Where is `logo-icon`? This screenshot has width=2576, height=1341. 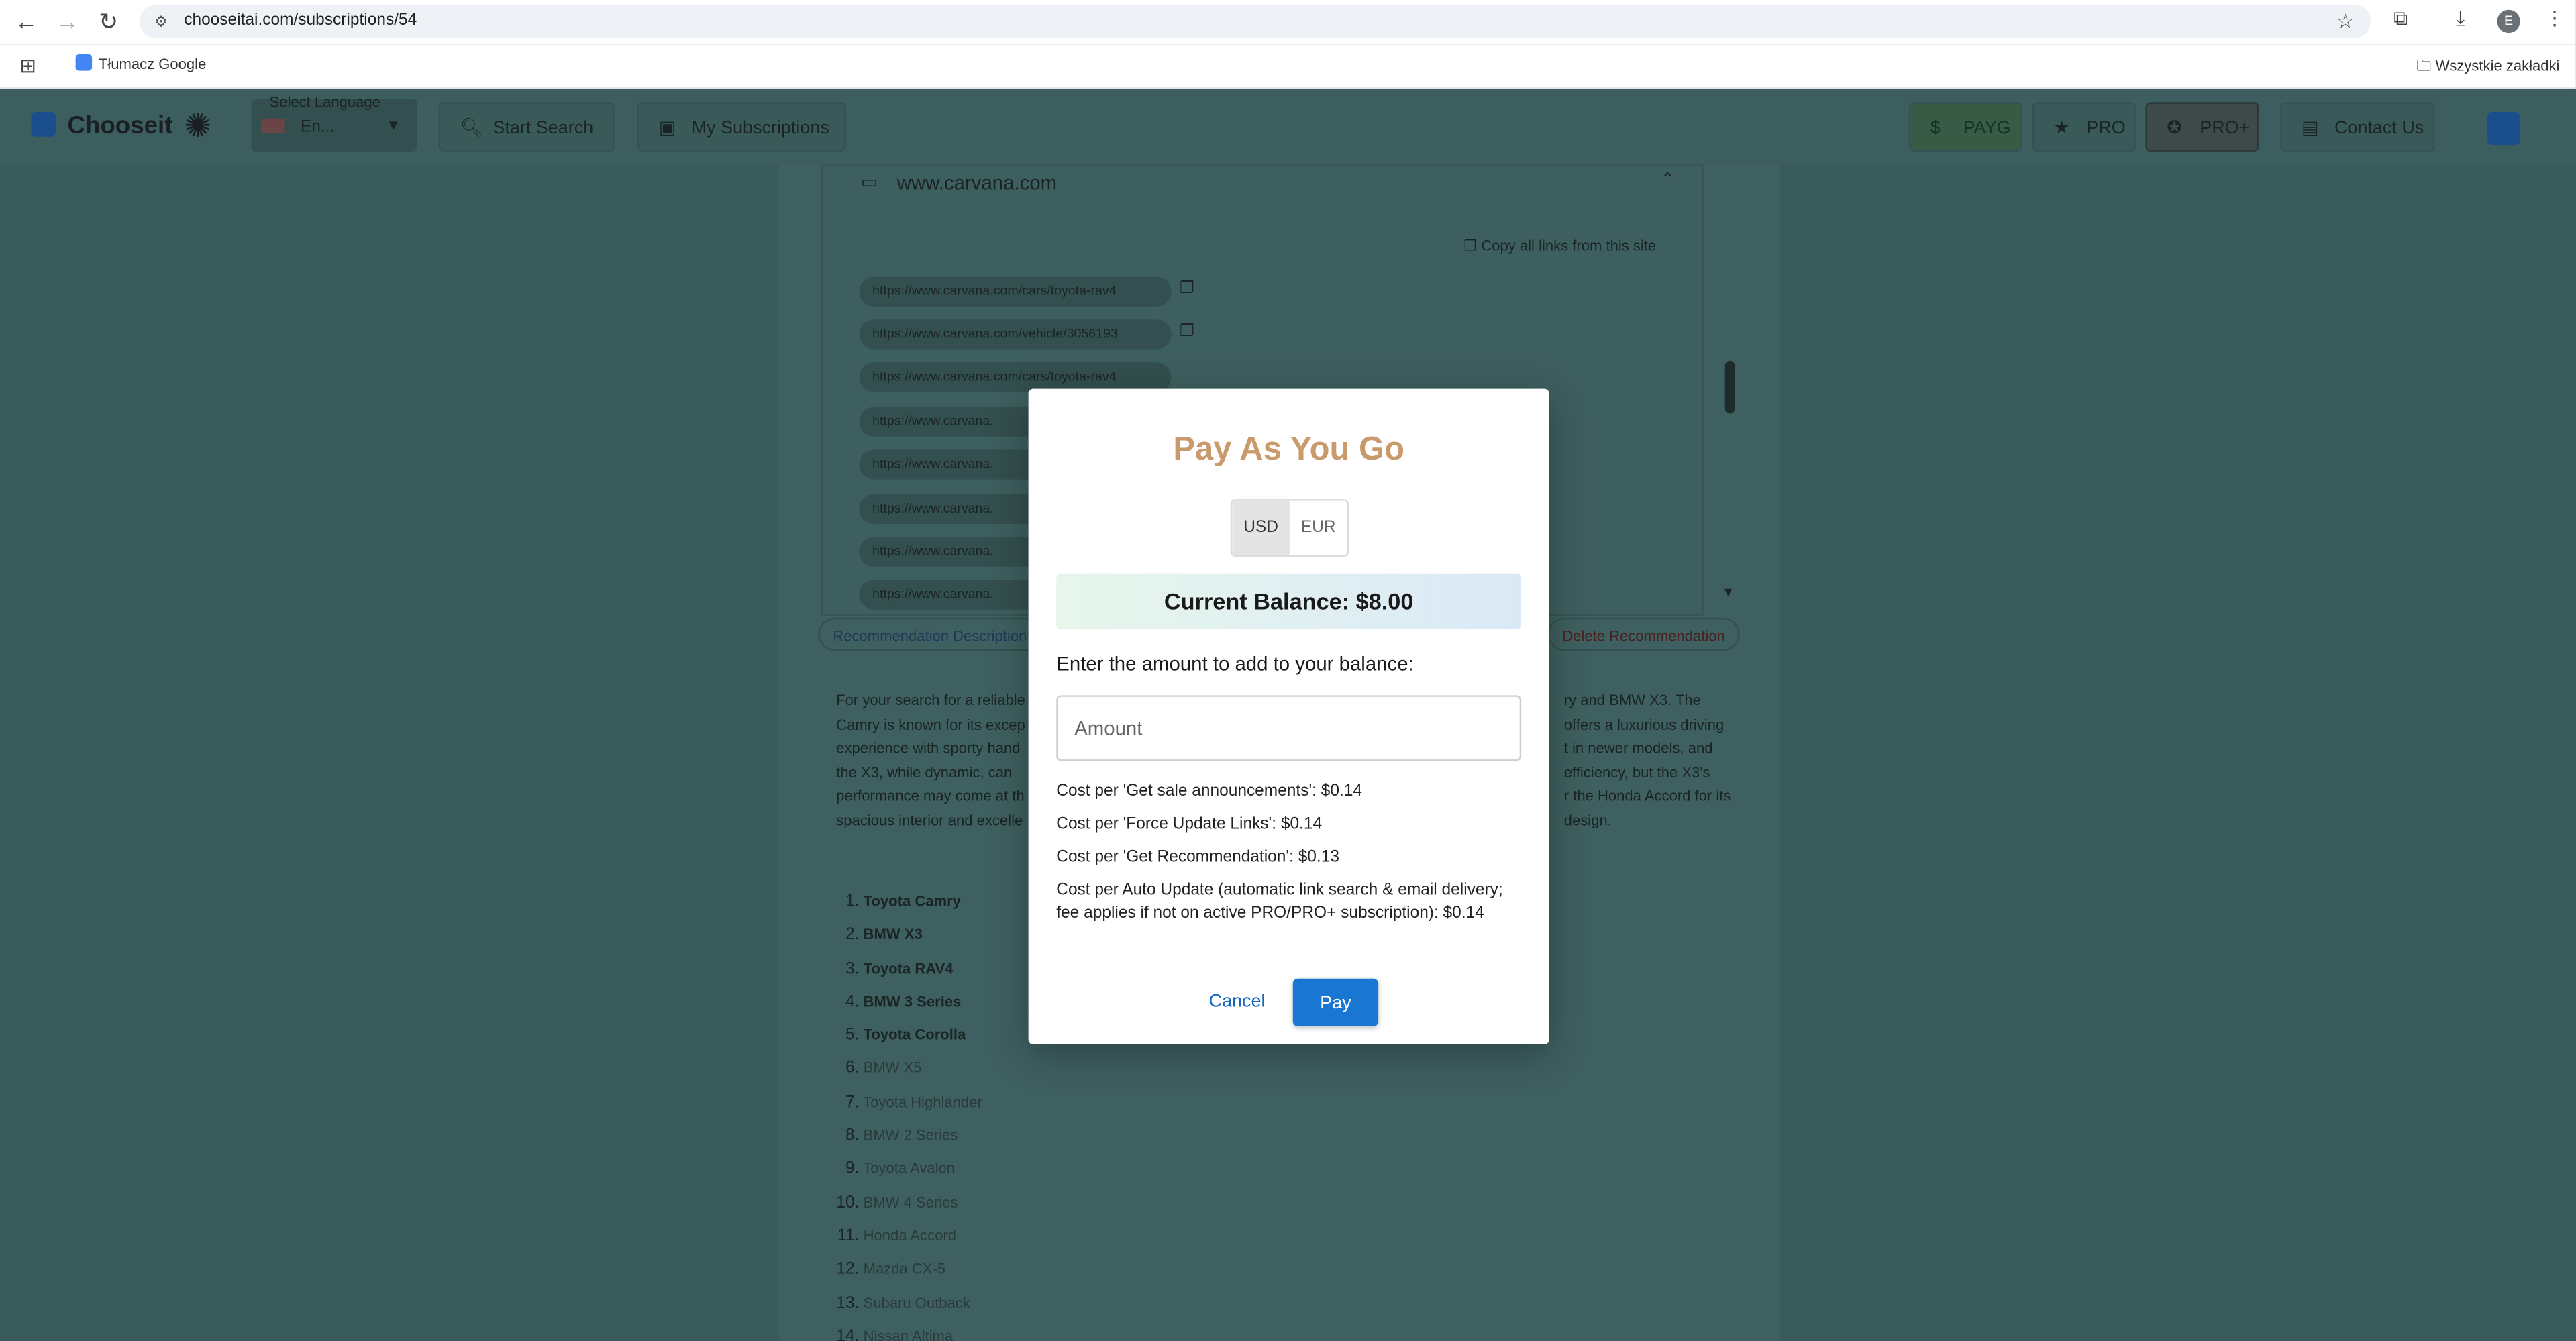 logo-icon is located at coordinates (43, 124).